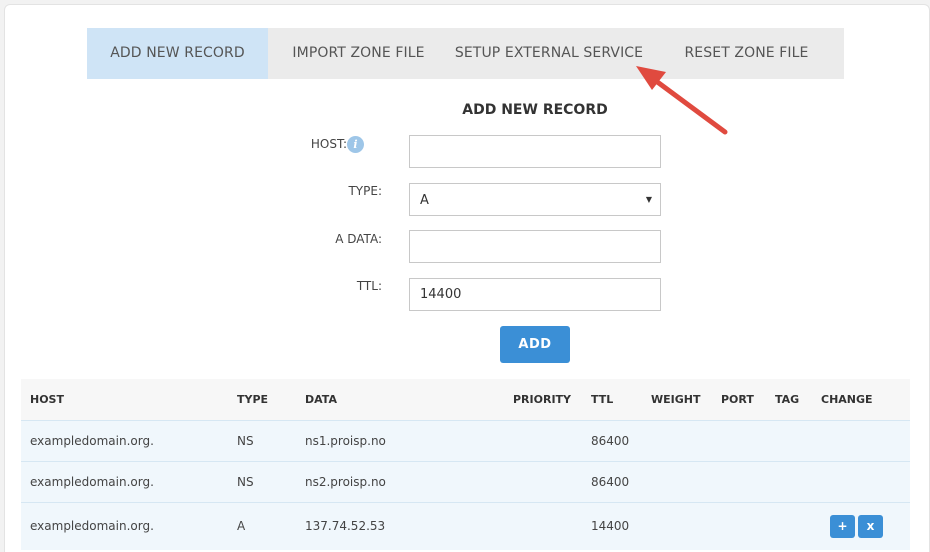 Image resolution: width=930 pixels, height=552 pixels. I want to click on tab-add-new-record: ADD NEW RECORD, so click(177, 53).